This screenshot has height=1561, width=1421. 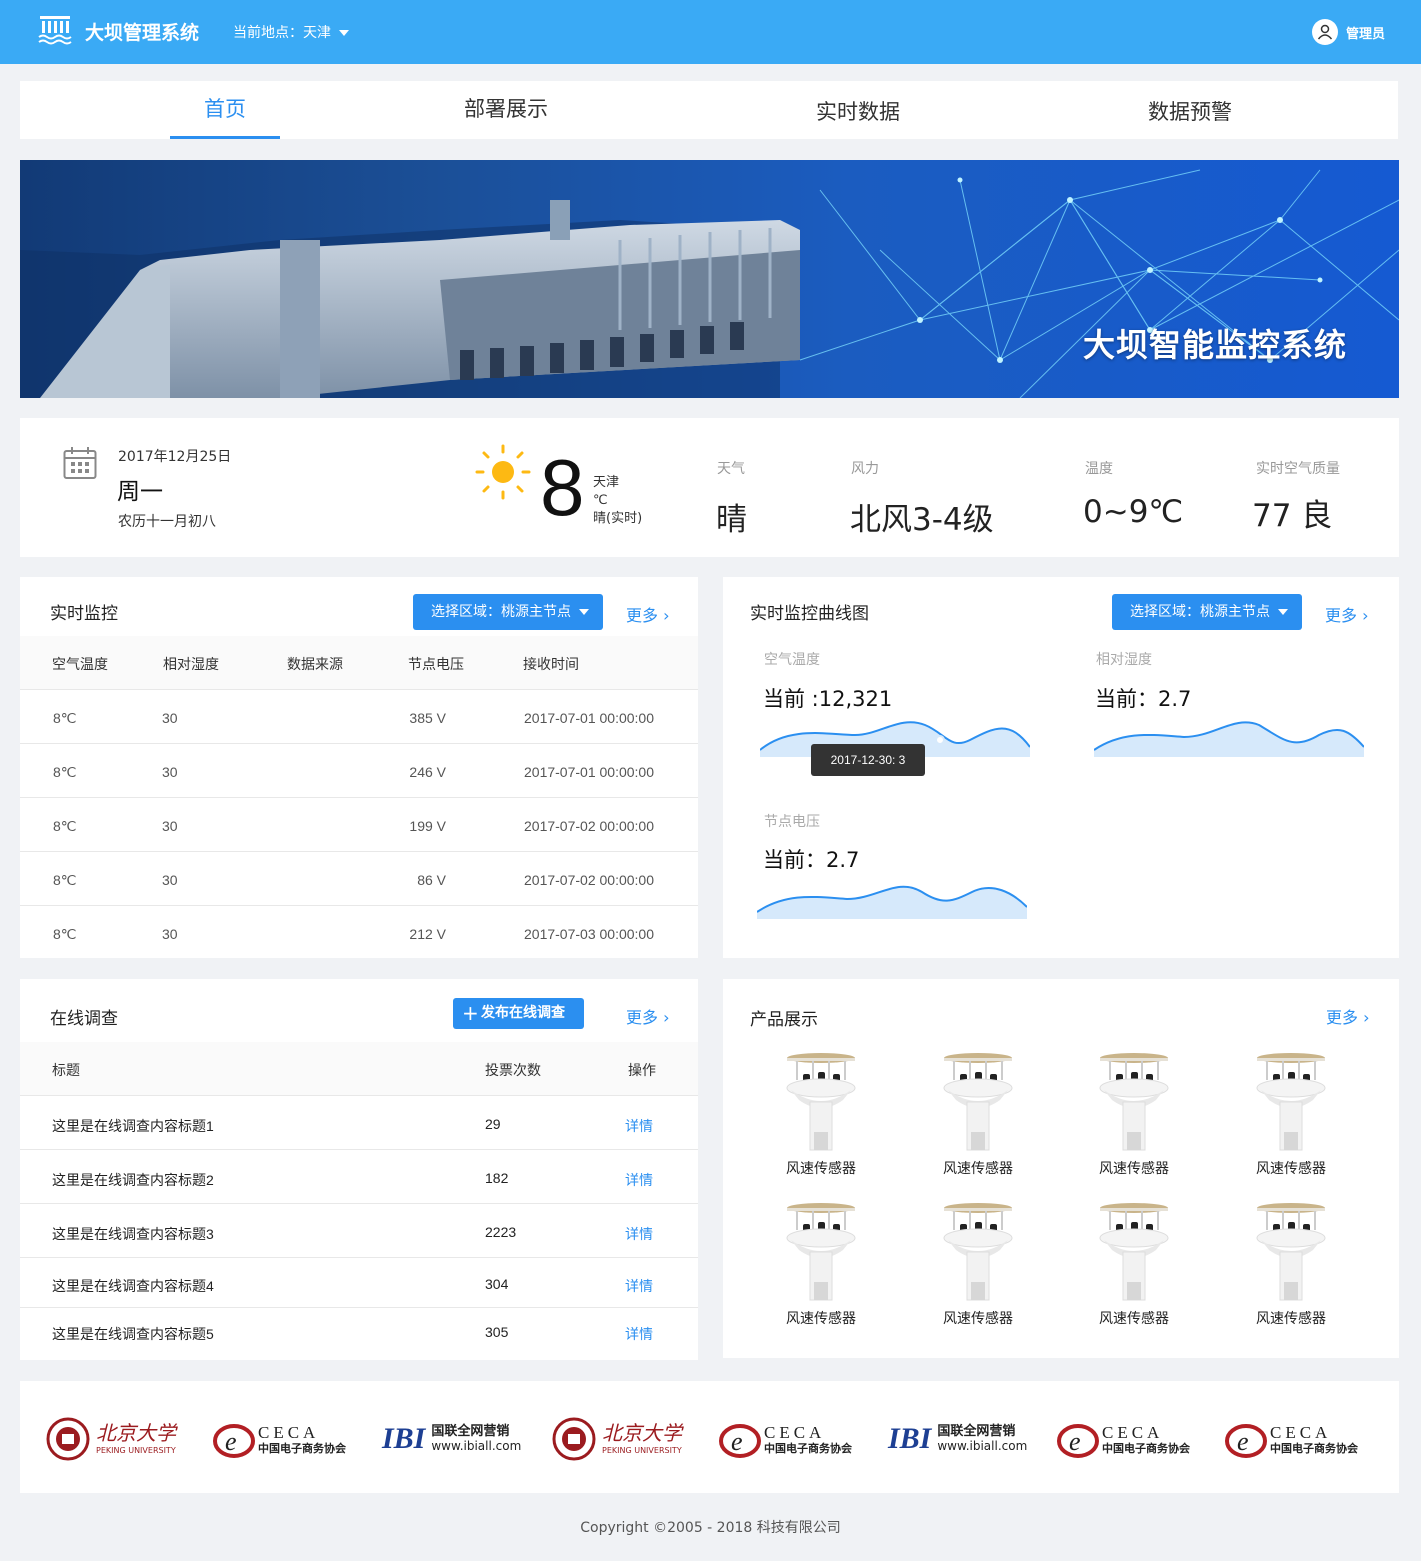 I want to click on weather-label: 天气, so click(x=731, y=469).